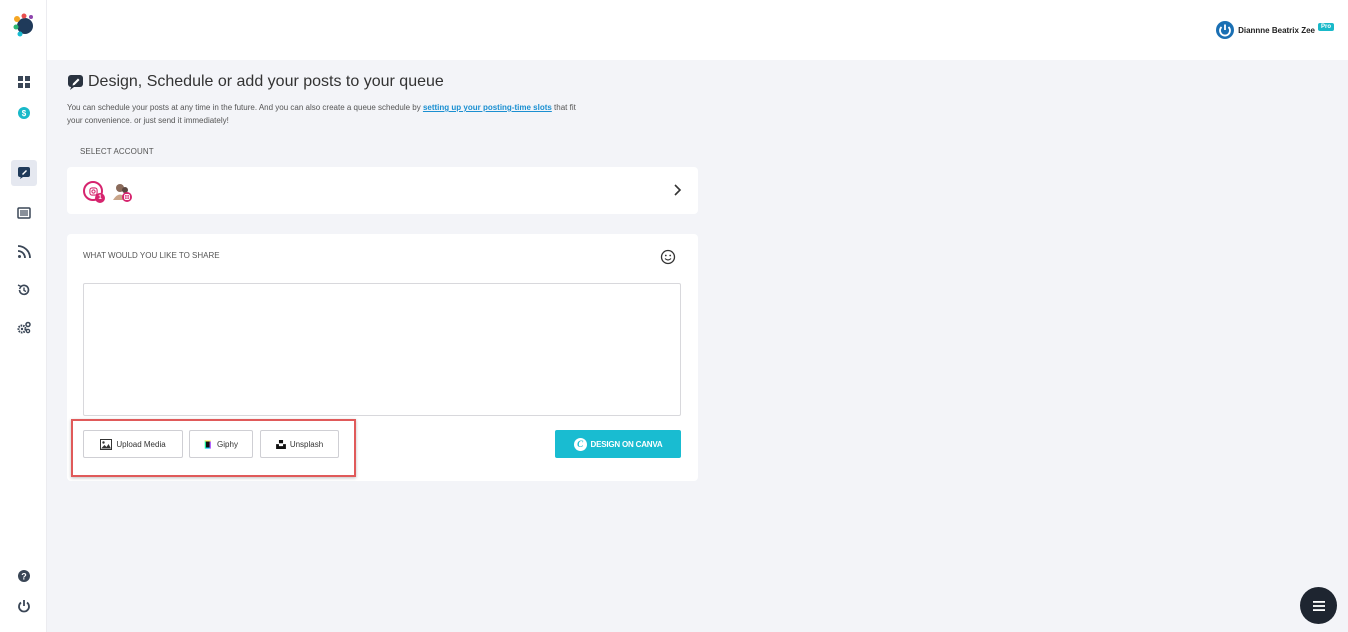  I want to click on sidebar: $ ?, so click(23, 316).